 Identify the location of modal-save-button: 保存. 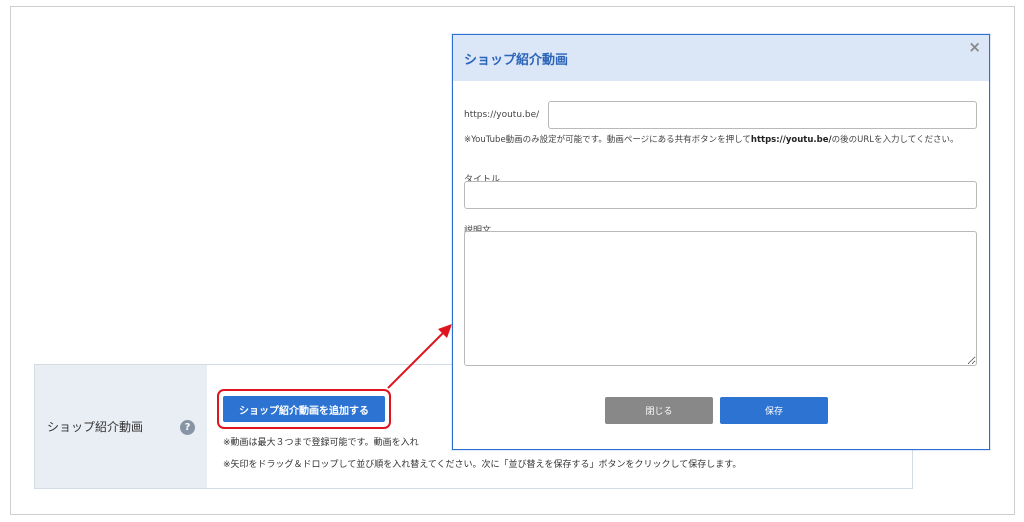
(774, 410).